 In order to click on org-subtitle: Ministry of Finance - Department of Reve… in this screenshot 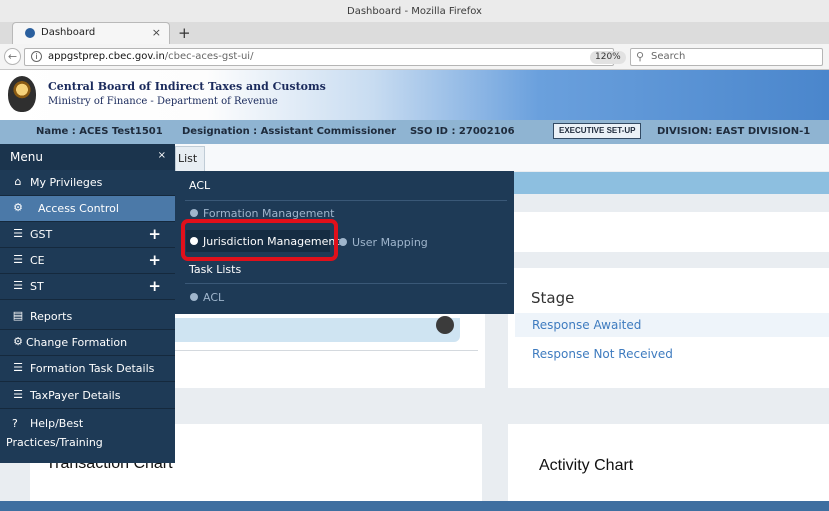, I will do `click(163, 101)`.